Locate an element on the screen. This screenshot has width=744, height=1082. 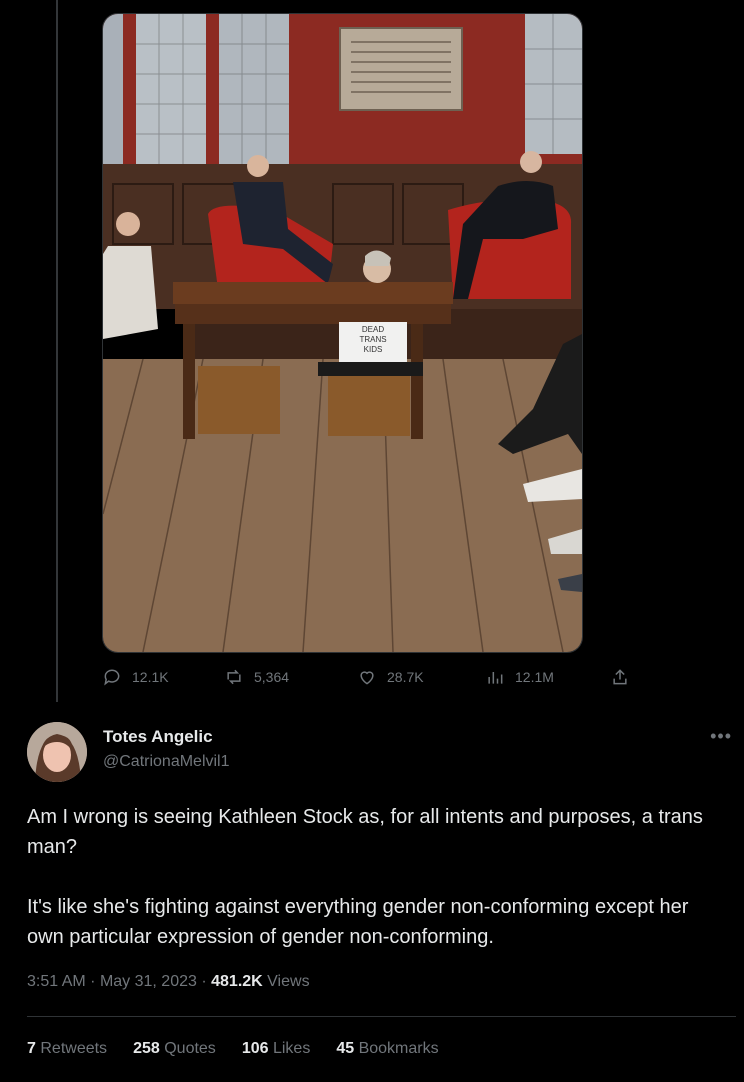
retweet-icon is located at coordinates (234, 677).